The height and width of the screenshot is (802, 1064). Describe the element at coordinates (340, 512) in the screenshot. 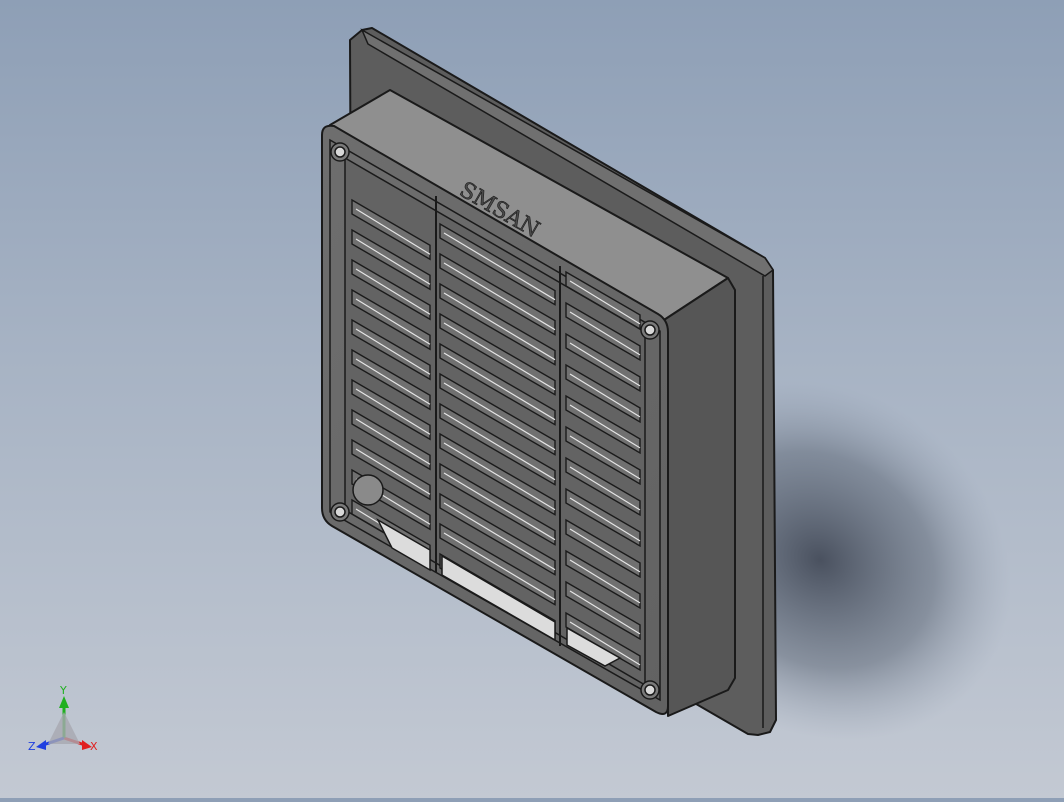

I see `screw-hole-bottom-left` at that location.